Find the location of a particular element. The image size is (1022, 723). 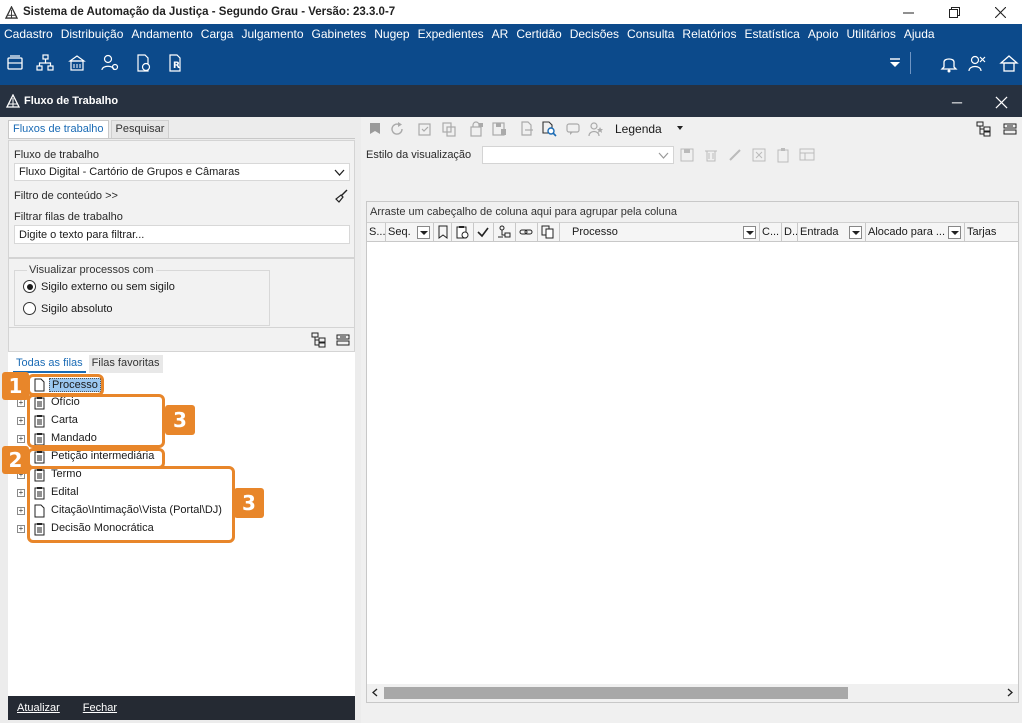

menu-carga: Carga is located at coordinates (217, 34).